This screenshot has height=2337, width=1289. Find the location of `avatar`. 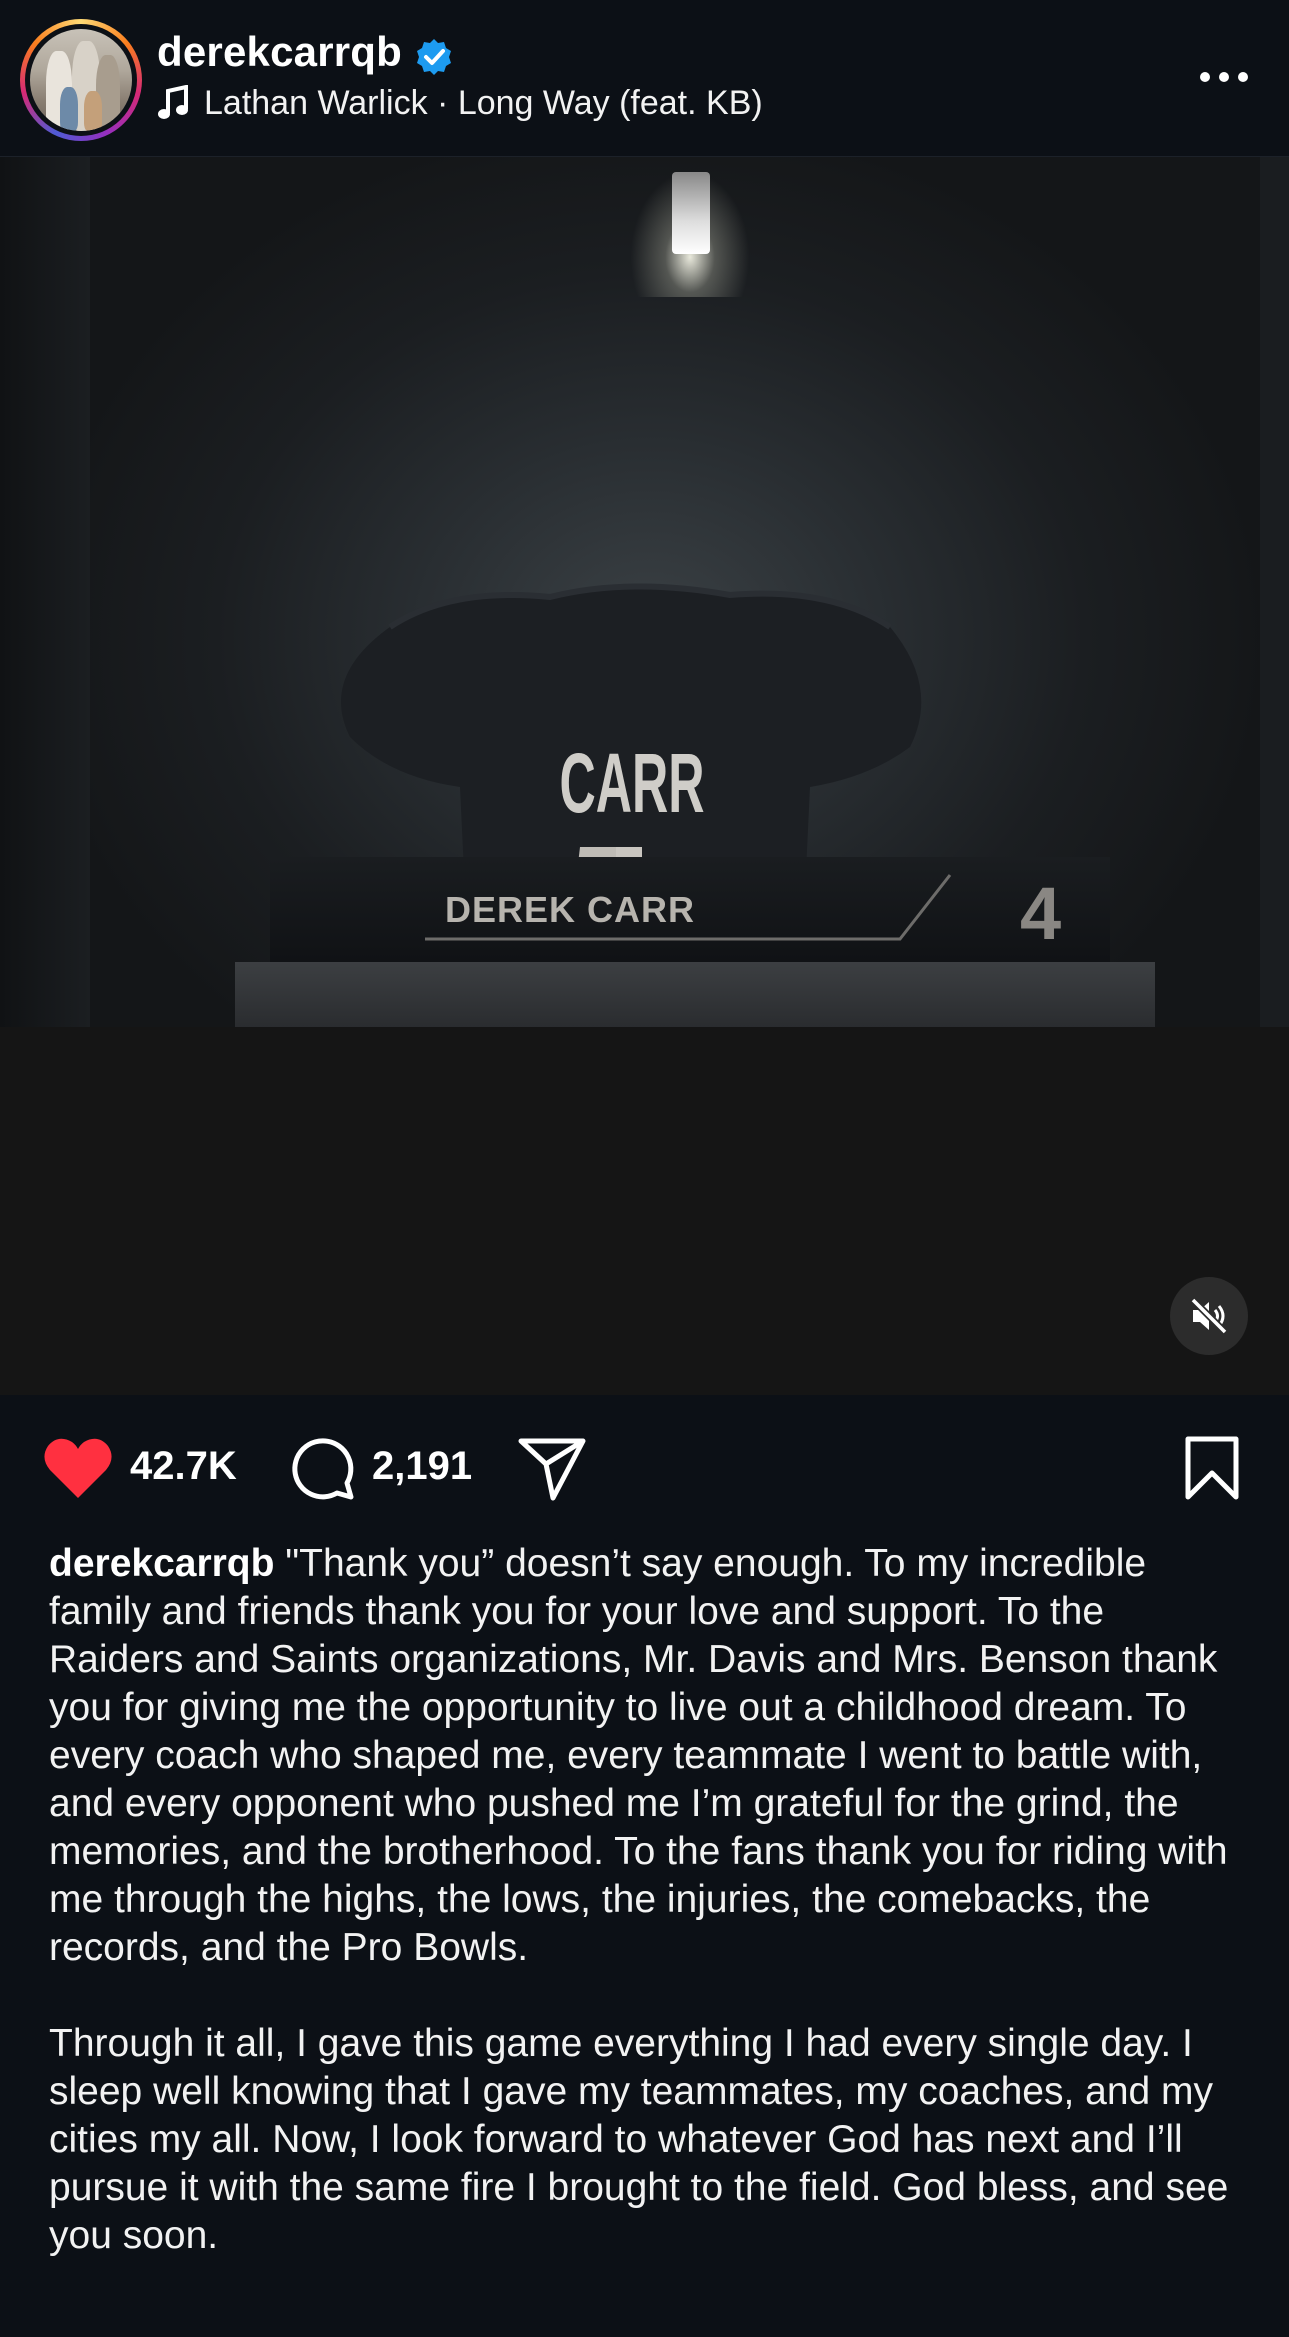

avatar is located at coordinates (81, 80).